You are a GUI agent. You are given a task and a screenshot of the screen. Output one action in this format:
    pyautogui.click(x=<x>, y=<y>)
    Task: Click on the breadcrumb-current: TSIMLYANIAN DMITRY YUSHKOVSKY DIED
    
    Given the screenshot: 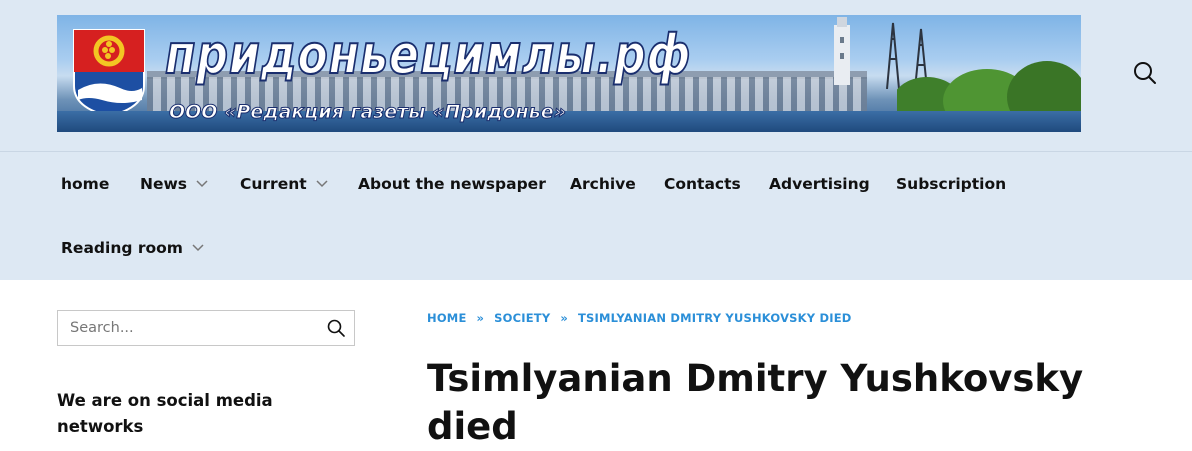 What is the action you would take?
    pyautogui.click(x=715, y=318)
    